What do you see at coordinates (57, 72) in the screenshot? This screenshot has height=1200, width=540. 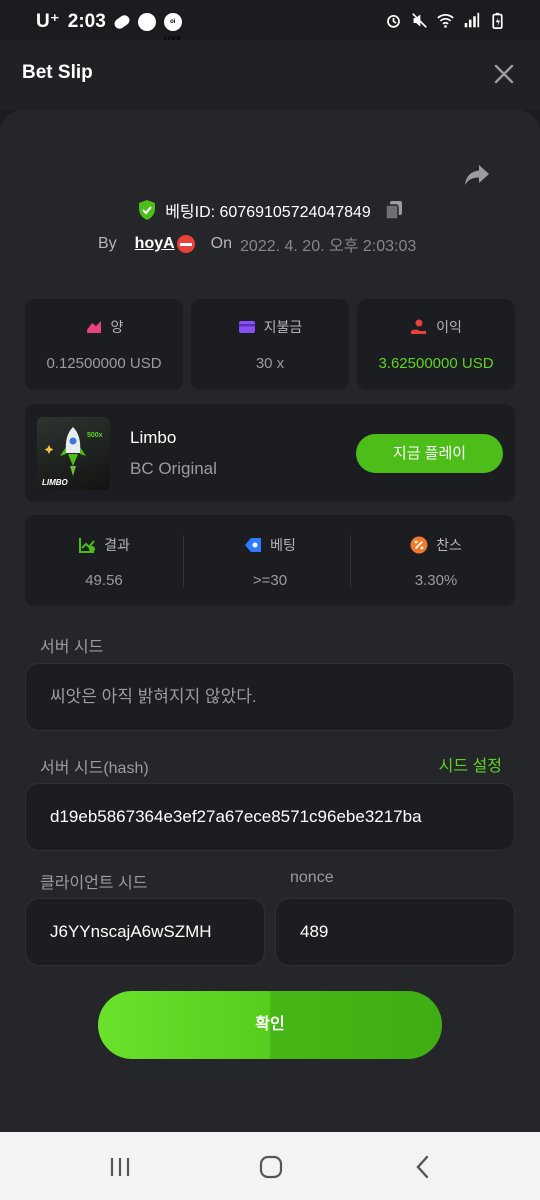 I see `page-title: Bet Slip` at bounding box center [57, 72].